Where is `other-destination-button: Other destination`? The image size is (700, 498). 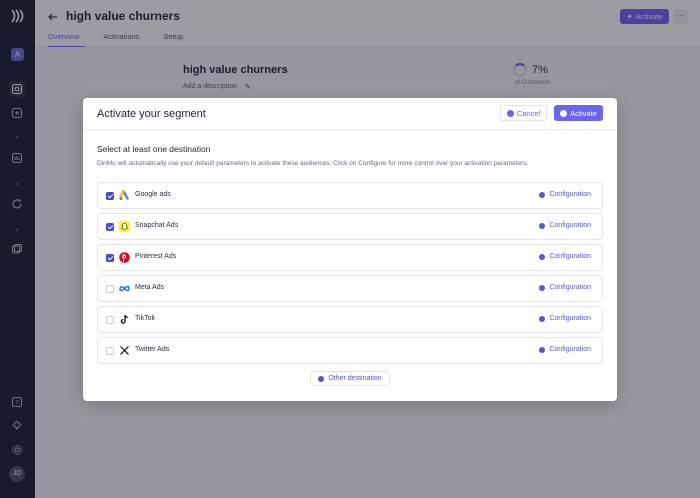 other-destination-button: Other destination is located at coordinates (350, 378).